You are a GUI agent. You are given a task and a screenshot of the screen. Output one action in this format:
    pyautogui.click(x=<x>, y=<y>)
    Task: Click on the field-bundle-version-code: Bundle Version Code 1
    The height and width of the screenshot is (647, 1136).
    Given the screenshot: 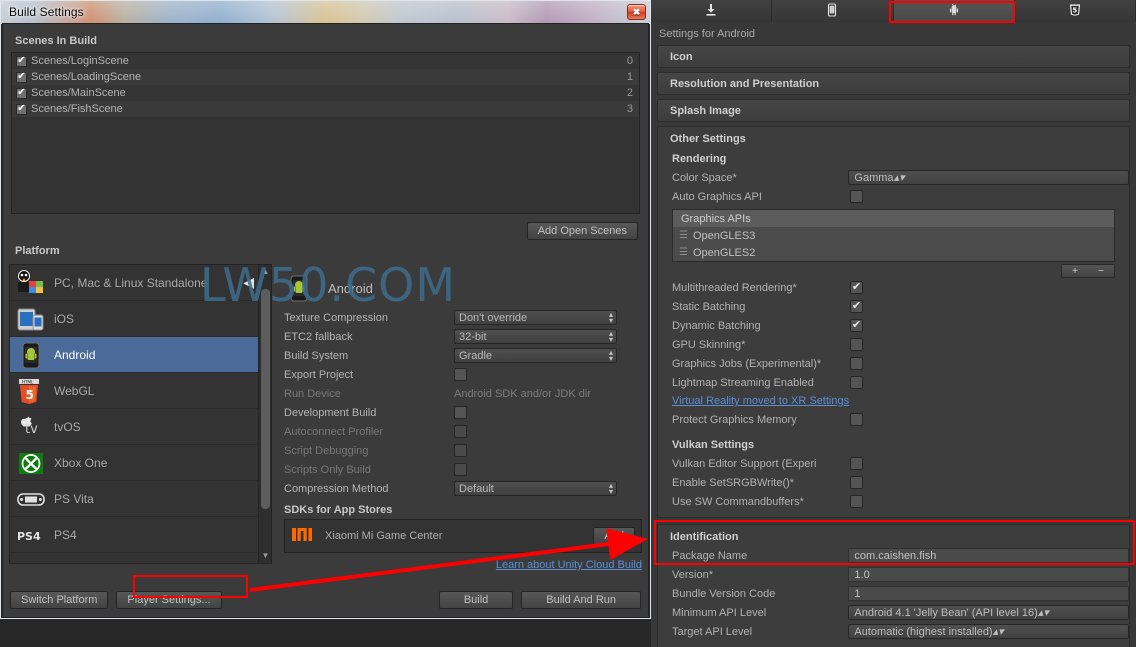 What is the action you would take?
    pyautogui.click(x=893, y=593)
    